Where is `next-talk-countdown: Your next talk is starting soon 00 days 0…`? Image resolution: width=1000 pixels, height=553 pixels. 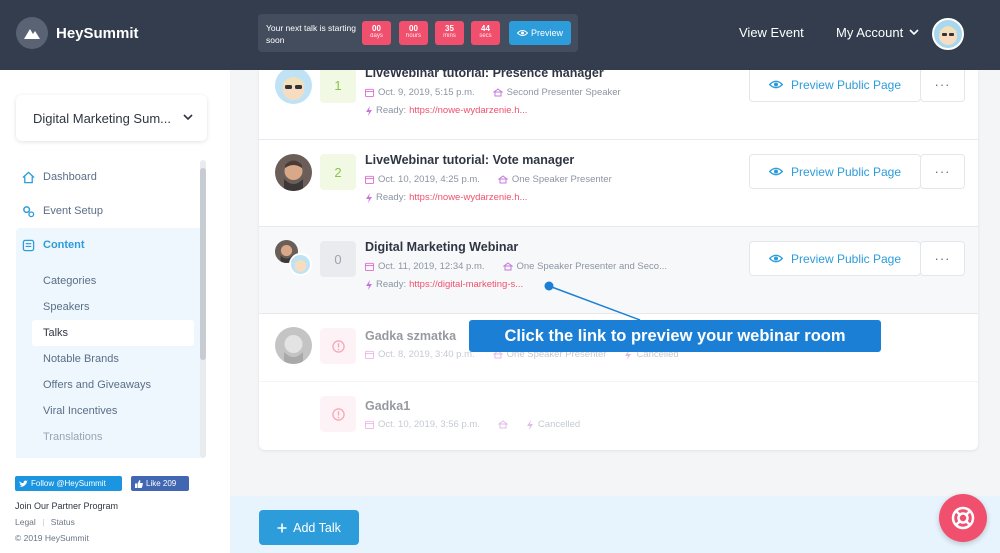
next-talk-countdown: Your next talk is starting soon 00 days 0… is located at coordinates (418, 33).